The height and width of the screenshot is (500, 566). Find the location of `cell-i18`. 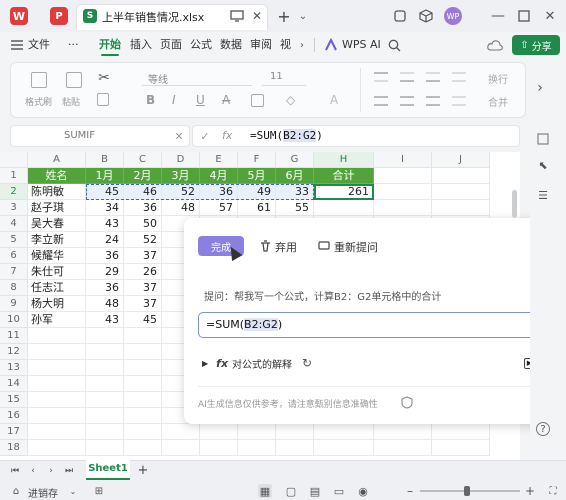

cell-i18 is located at coordinates (403, 448).